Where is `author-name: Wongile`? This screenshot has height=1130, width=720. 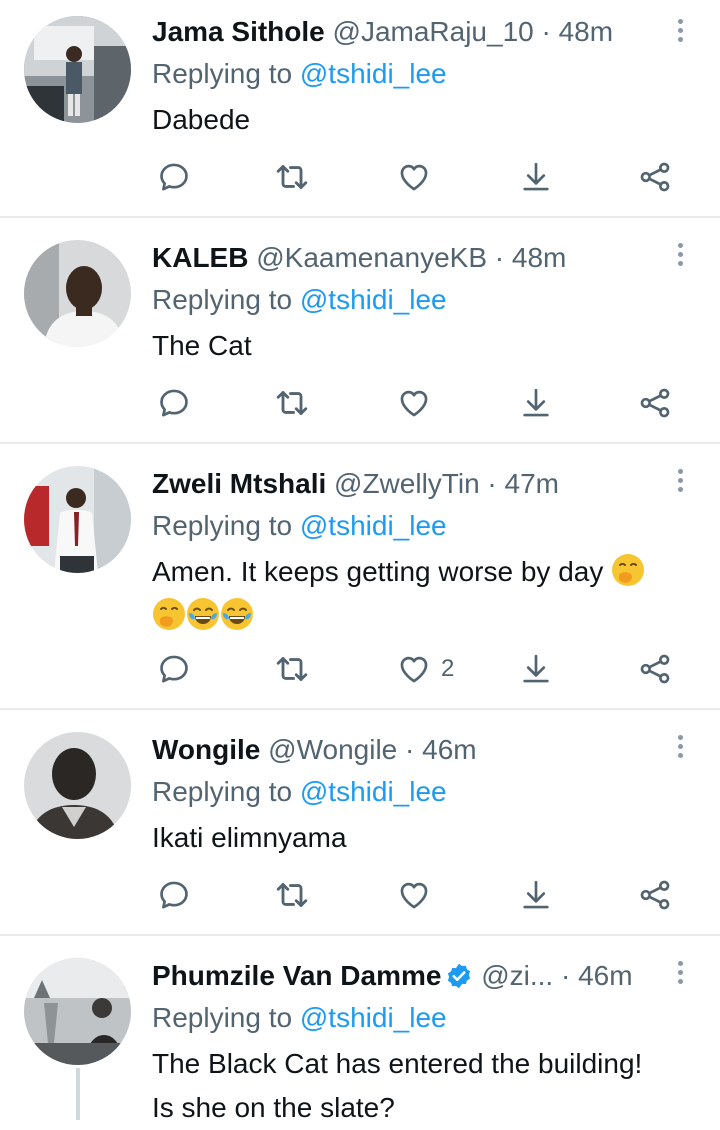 author-name: Wongile is located at coordinates (206, 749).